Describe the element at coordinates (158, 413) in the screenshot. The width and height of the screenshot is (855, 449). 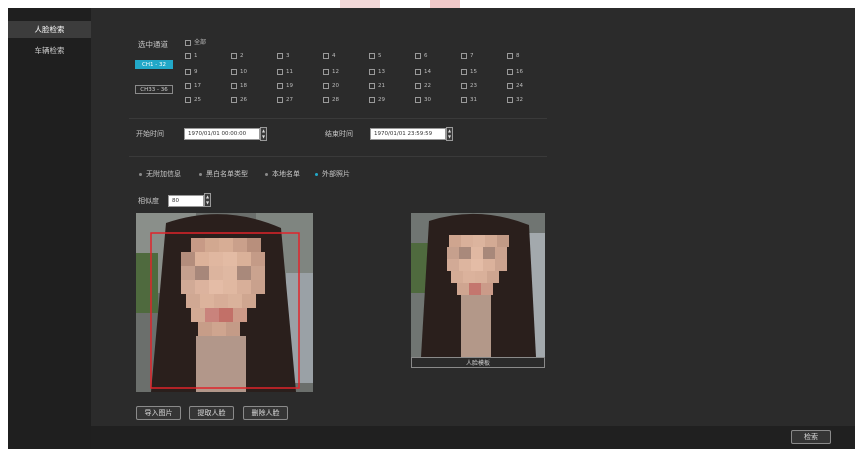
I see `import-image-button: 导入图片` at that location.